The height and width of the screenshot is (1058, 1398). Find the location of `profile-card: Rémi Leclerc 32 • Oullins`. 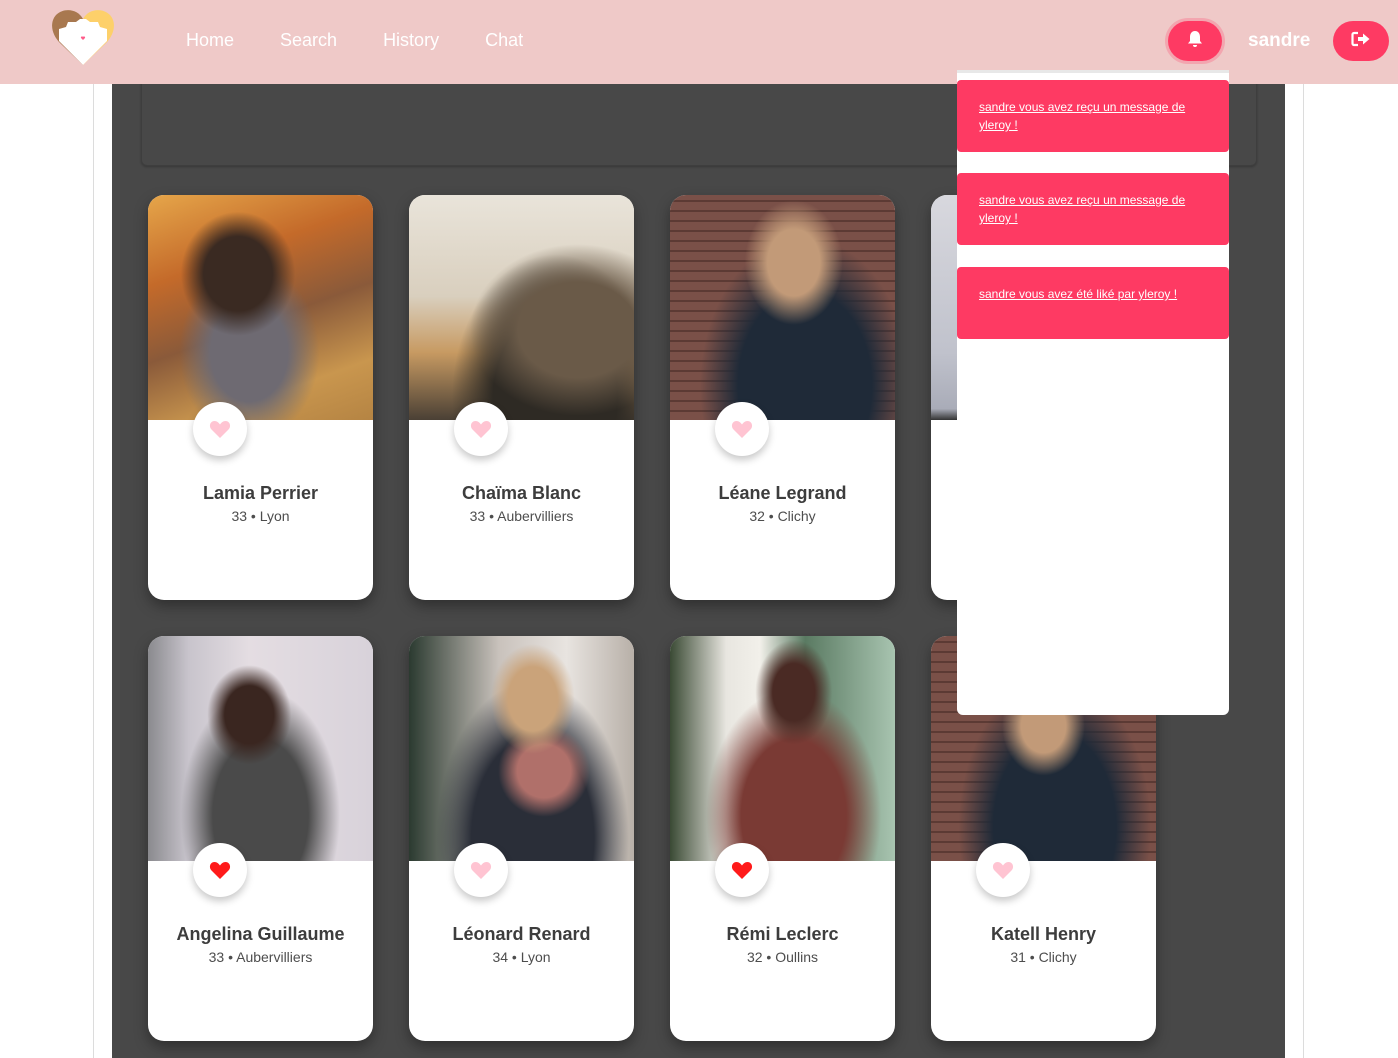

profile-card: Rémi Leclerc 32 • Oullins is located at coordinates (782, 838).